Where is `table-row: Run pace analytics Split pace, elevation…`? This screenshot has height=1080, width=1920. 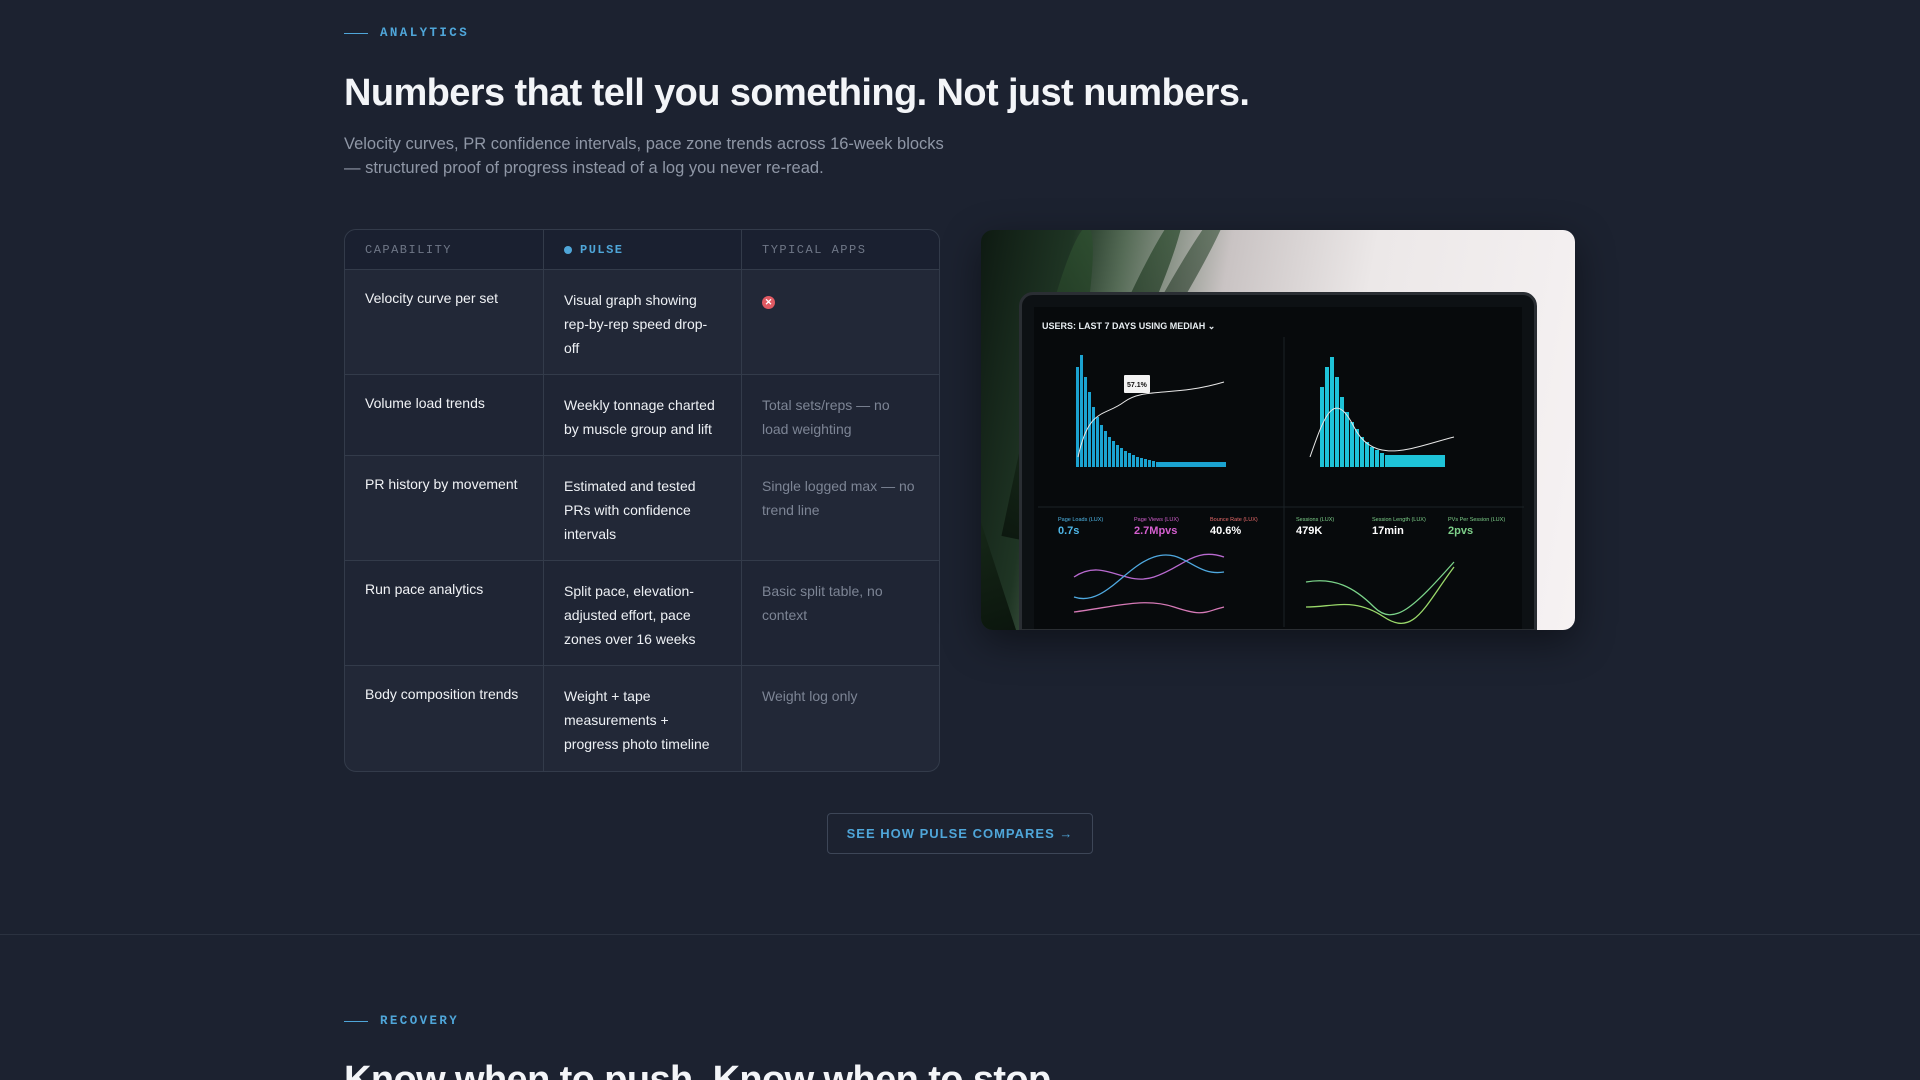
table-row: Run pace analytics Split pace, elevation… is located at coordinates (642, 615).